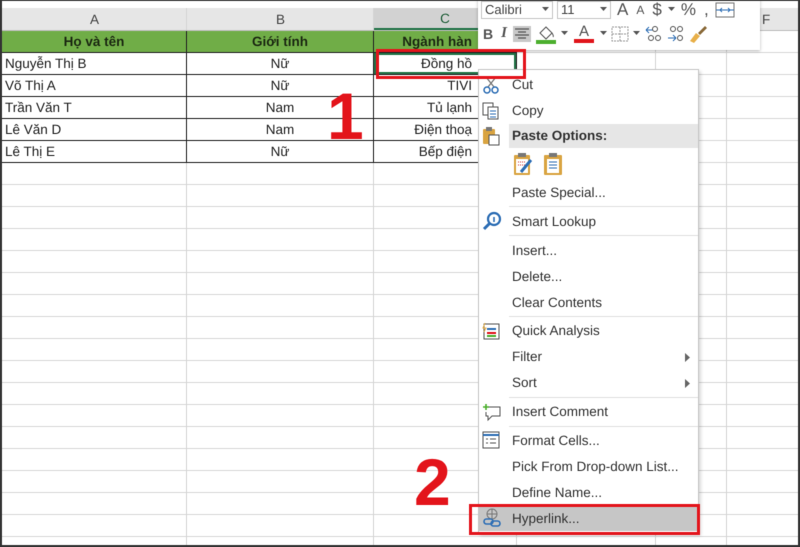 The image size is (800, 547). Describe the element at coordinates (280, 19) in the screenshot. I see `column-header: B` at that location.